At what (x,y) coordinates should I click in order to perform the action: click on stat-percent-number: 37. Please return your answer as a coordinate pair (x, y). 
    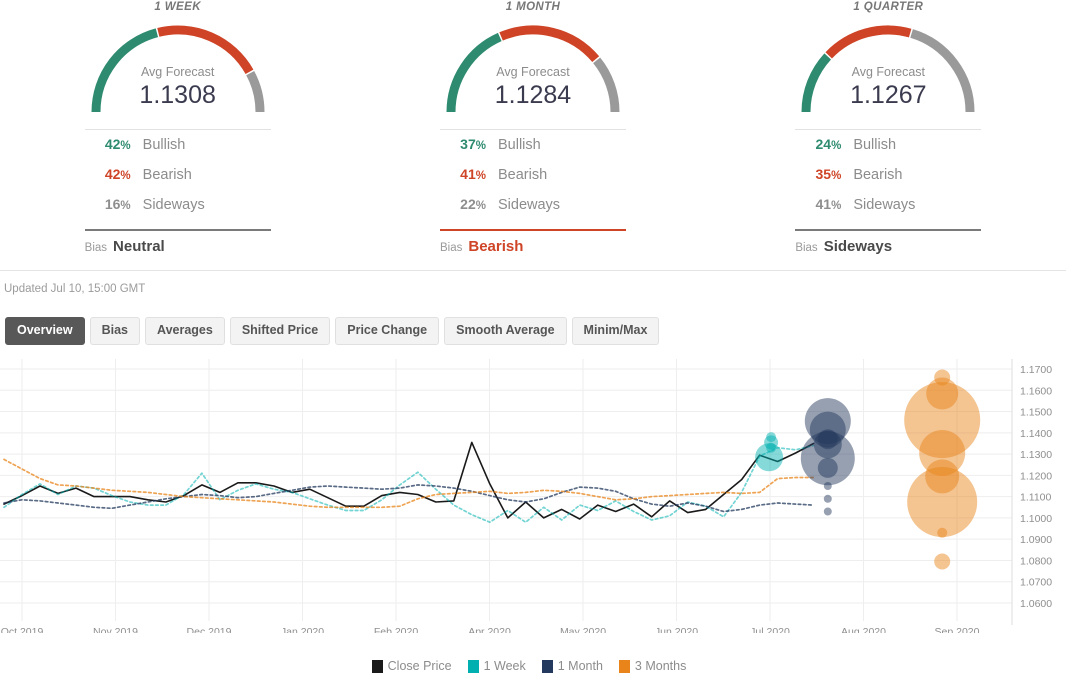
    Looking at the image, I should click on (468, 144).